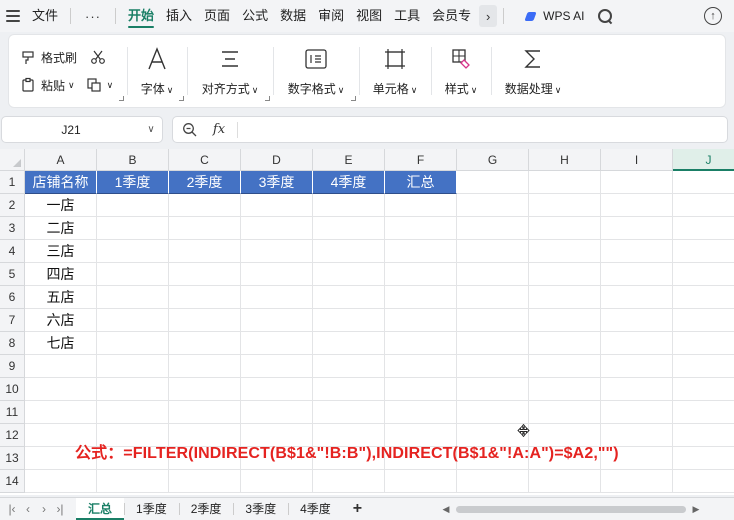  I want to click on cell-a10, so click(61, 389).